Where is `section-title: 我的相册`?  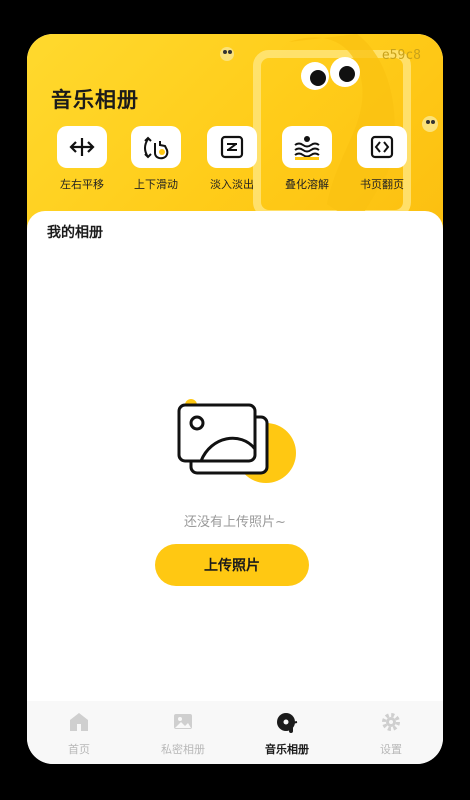
section-title: 我的相册 is located at coordinates (75, 233).